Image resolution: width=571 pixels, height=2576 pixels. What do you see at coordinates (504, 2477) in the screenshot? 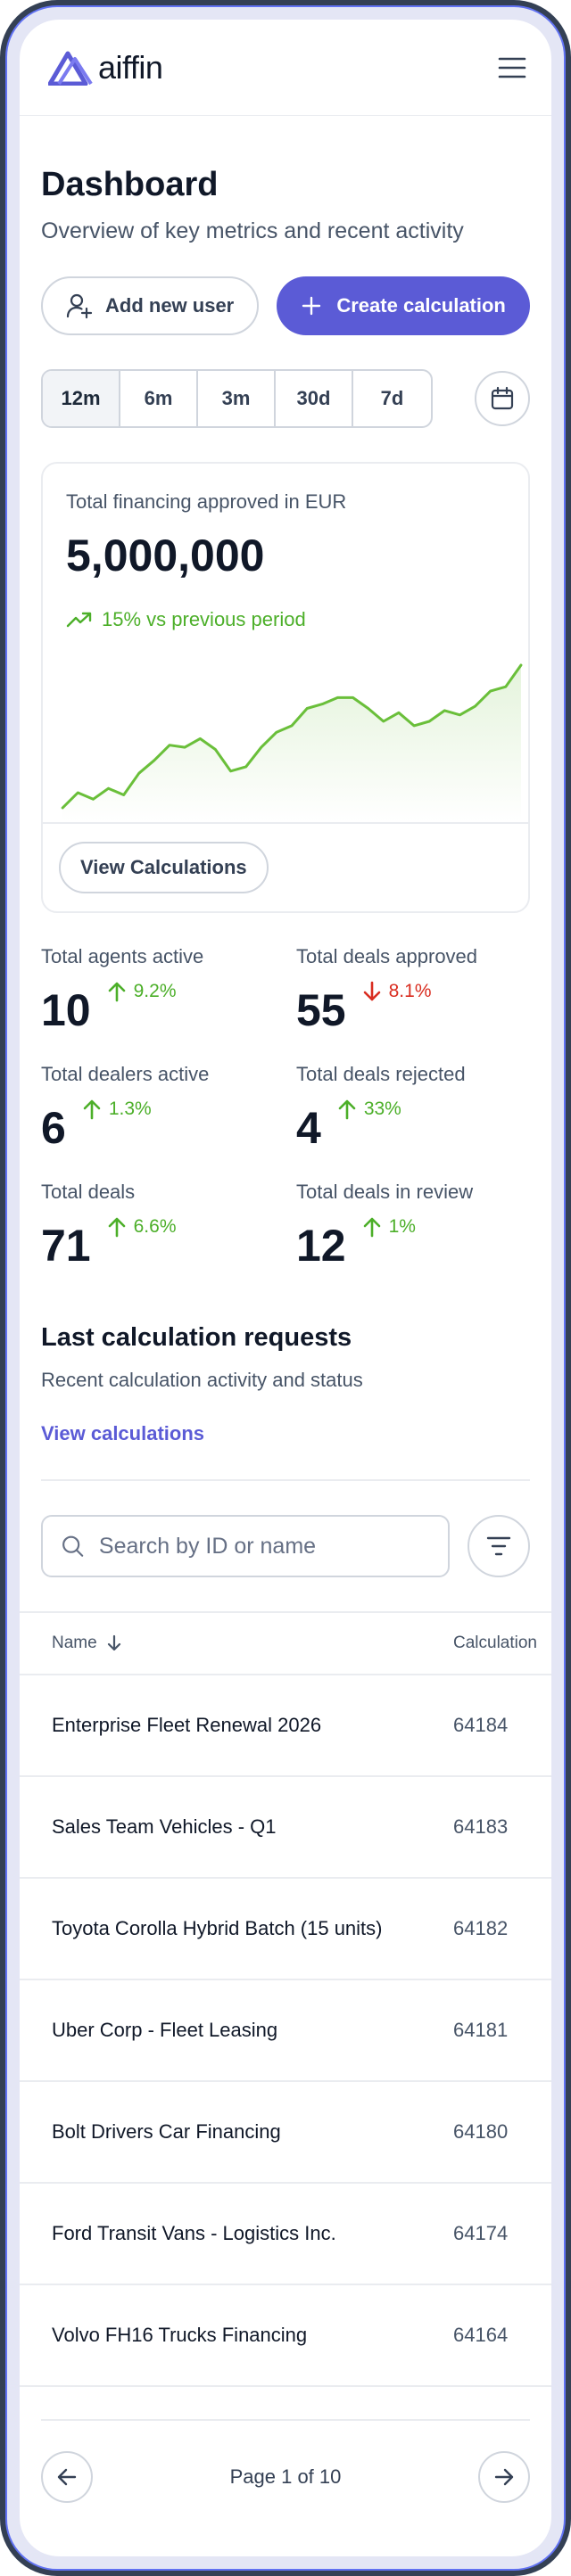
I see `next-page-button` at bounding box center [504, 2477].